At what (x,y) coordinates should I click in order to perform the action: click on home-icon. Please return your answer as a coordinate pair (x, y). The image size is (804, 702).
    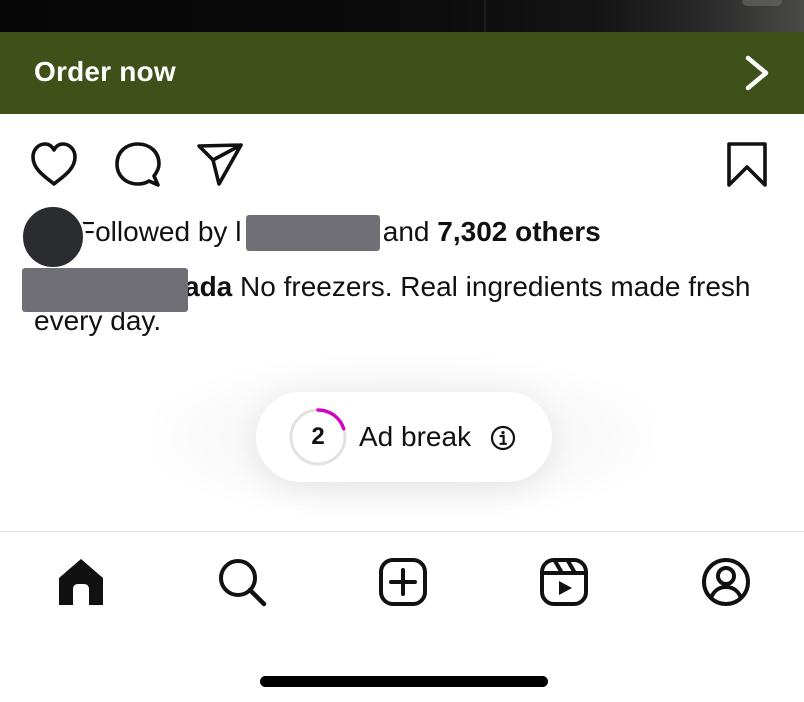
    Looking at the image, I should click on (81, 582).